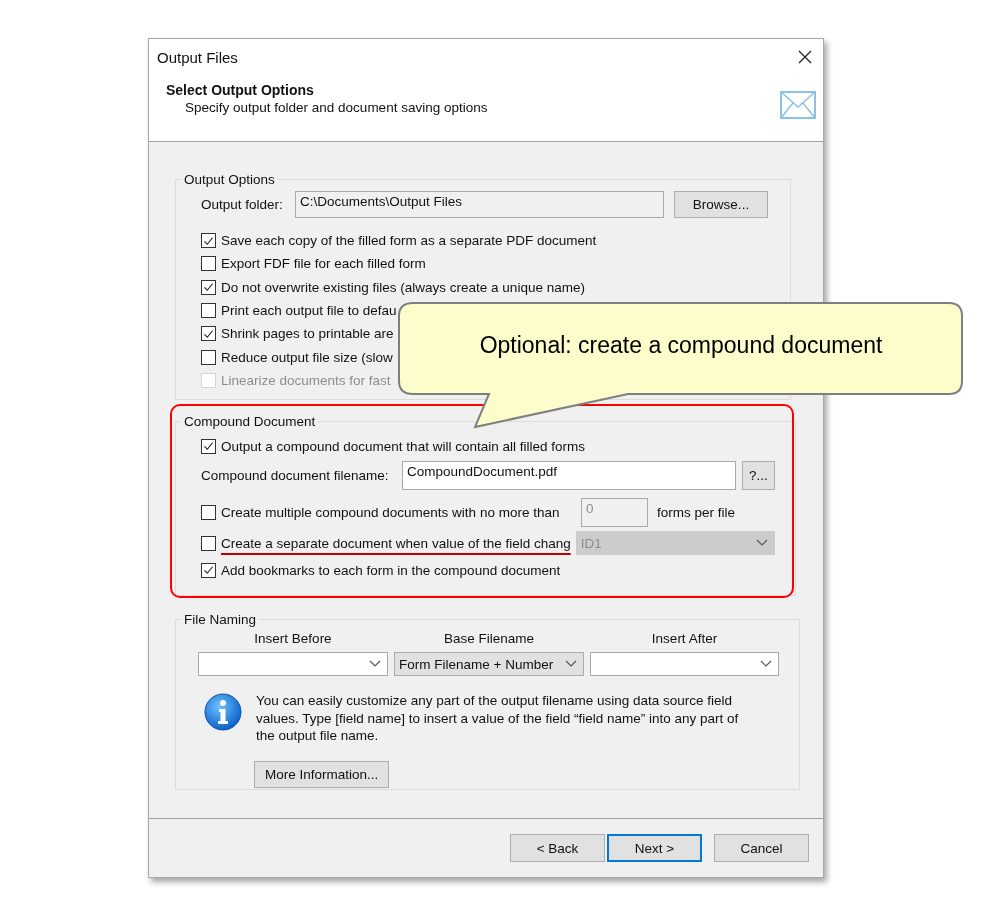 This screenshot has height=922, width=1003. Describe the element at coordinates (498, 718) in the screenshot. I see `info-text: You can easily customize any part of the output filename using data source field values. Type [field name] to insert a value of the field “field name” into any part of the output file name.` at that location.